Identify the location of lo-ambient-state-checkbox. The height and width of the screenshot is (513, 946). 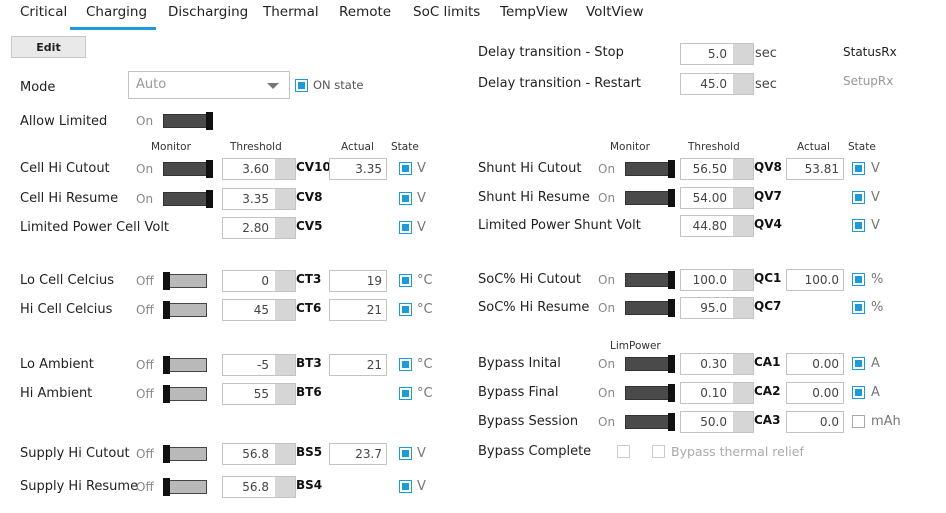
(405, 364).